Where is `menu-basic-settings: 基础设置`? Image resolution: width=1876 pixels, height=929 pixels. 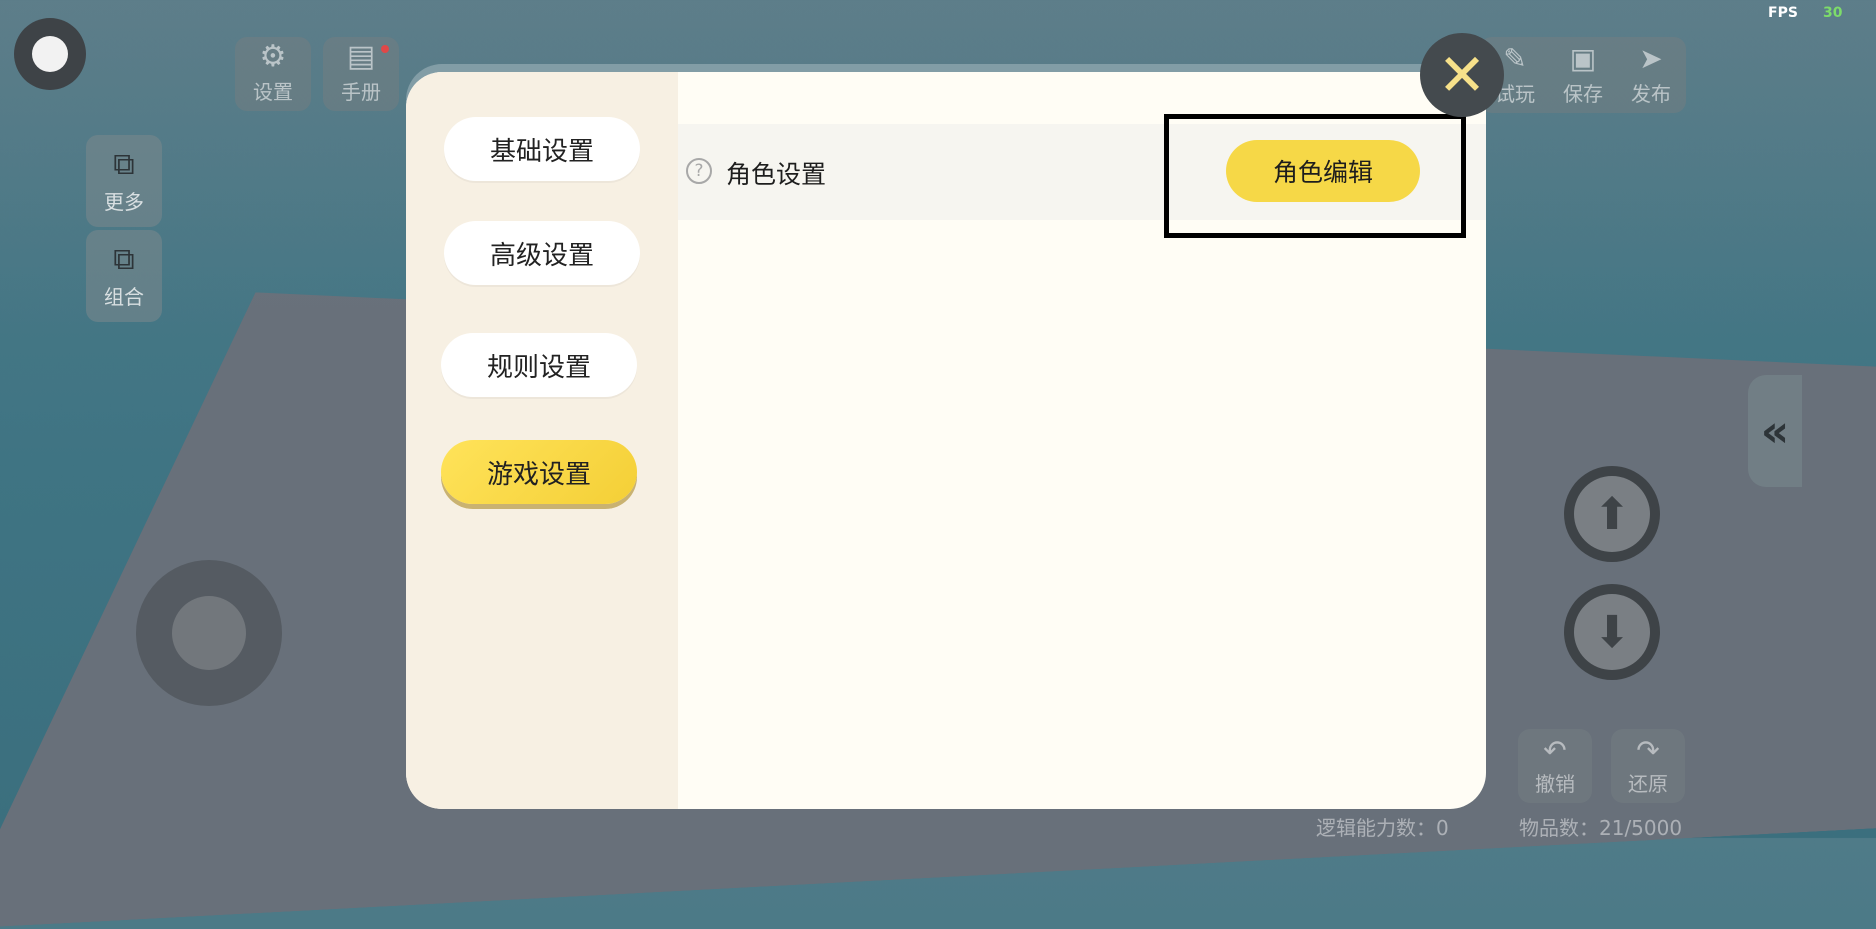
menu-basic-settings: 基础设置 is located at coordinates (542, 149).